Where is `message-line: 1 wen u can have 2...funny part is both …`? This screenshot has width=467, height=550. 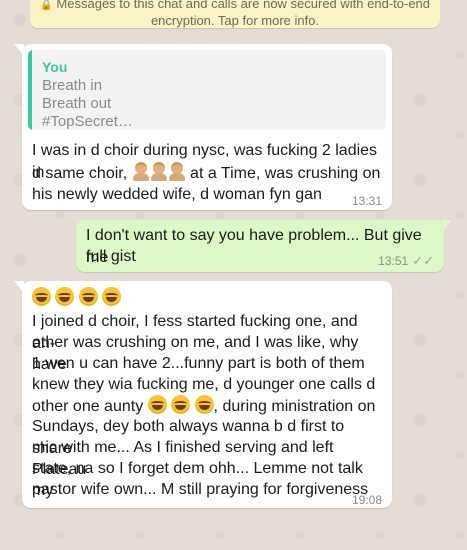 message-line: 1 wen u can have 2...funny part is both … is located at coordinates (198, 363).